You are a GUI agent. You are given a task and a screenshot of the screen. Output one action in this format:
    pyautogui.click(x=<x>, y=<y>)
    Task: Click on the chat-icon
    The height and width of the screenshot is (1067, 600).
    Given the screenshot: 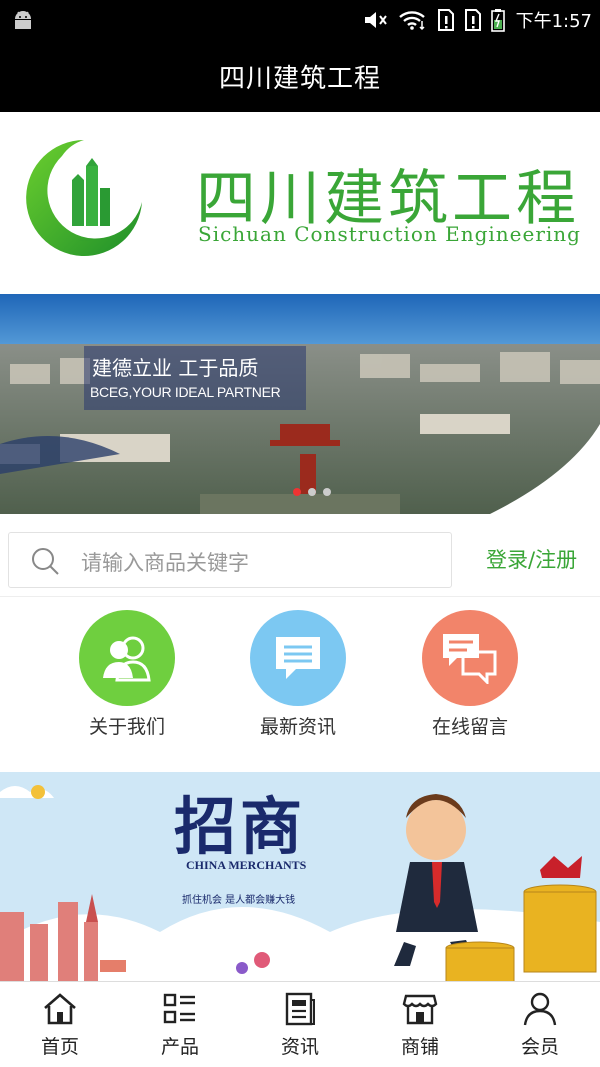 What is the action you would take?
    pyautogui.click(x=470, y=659)
    